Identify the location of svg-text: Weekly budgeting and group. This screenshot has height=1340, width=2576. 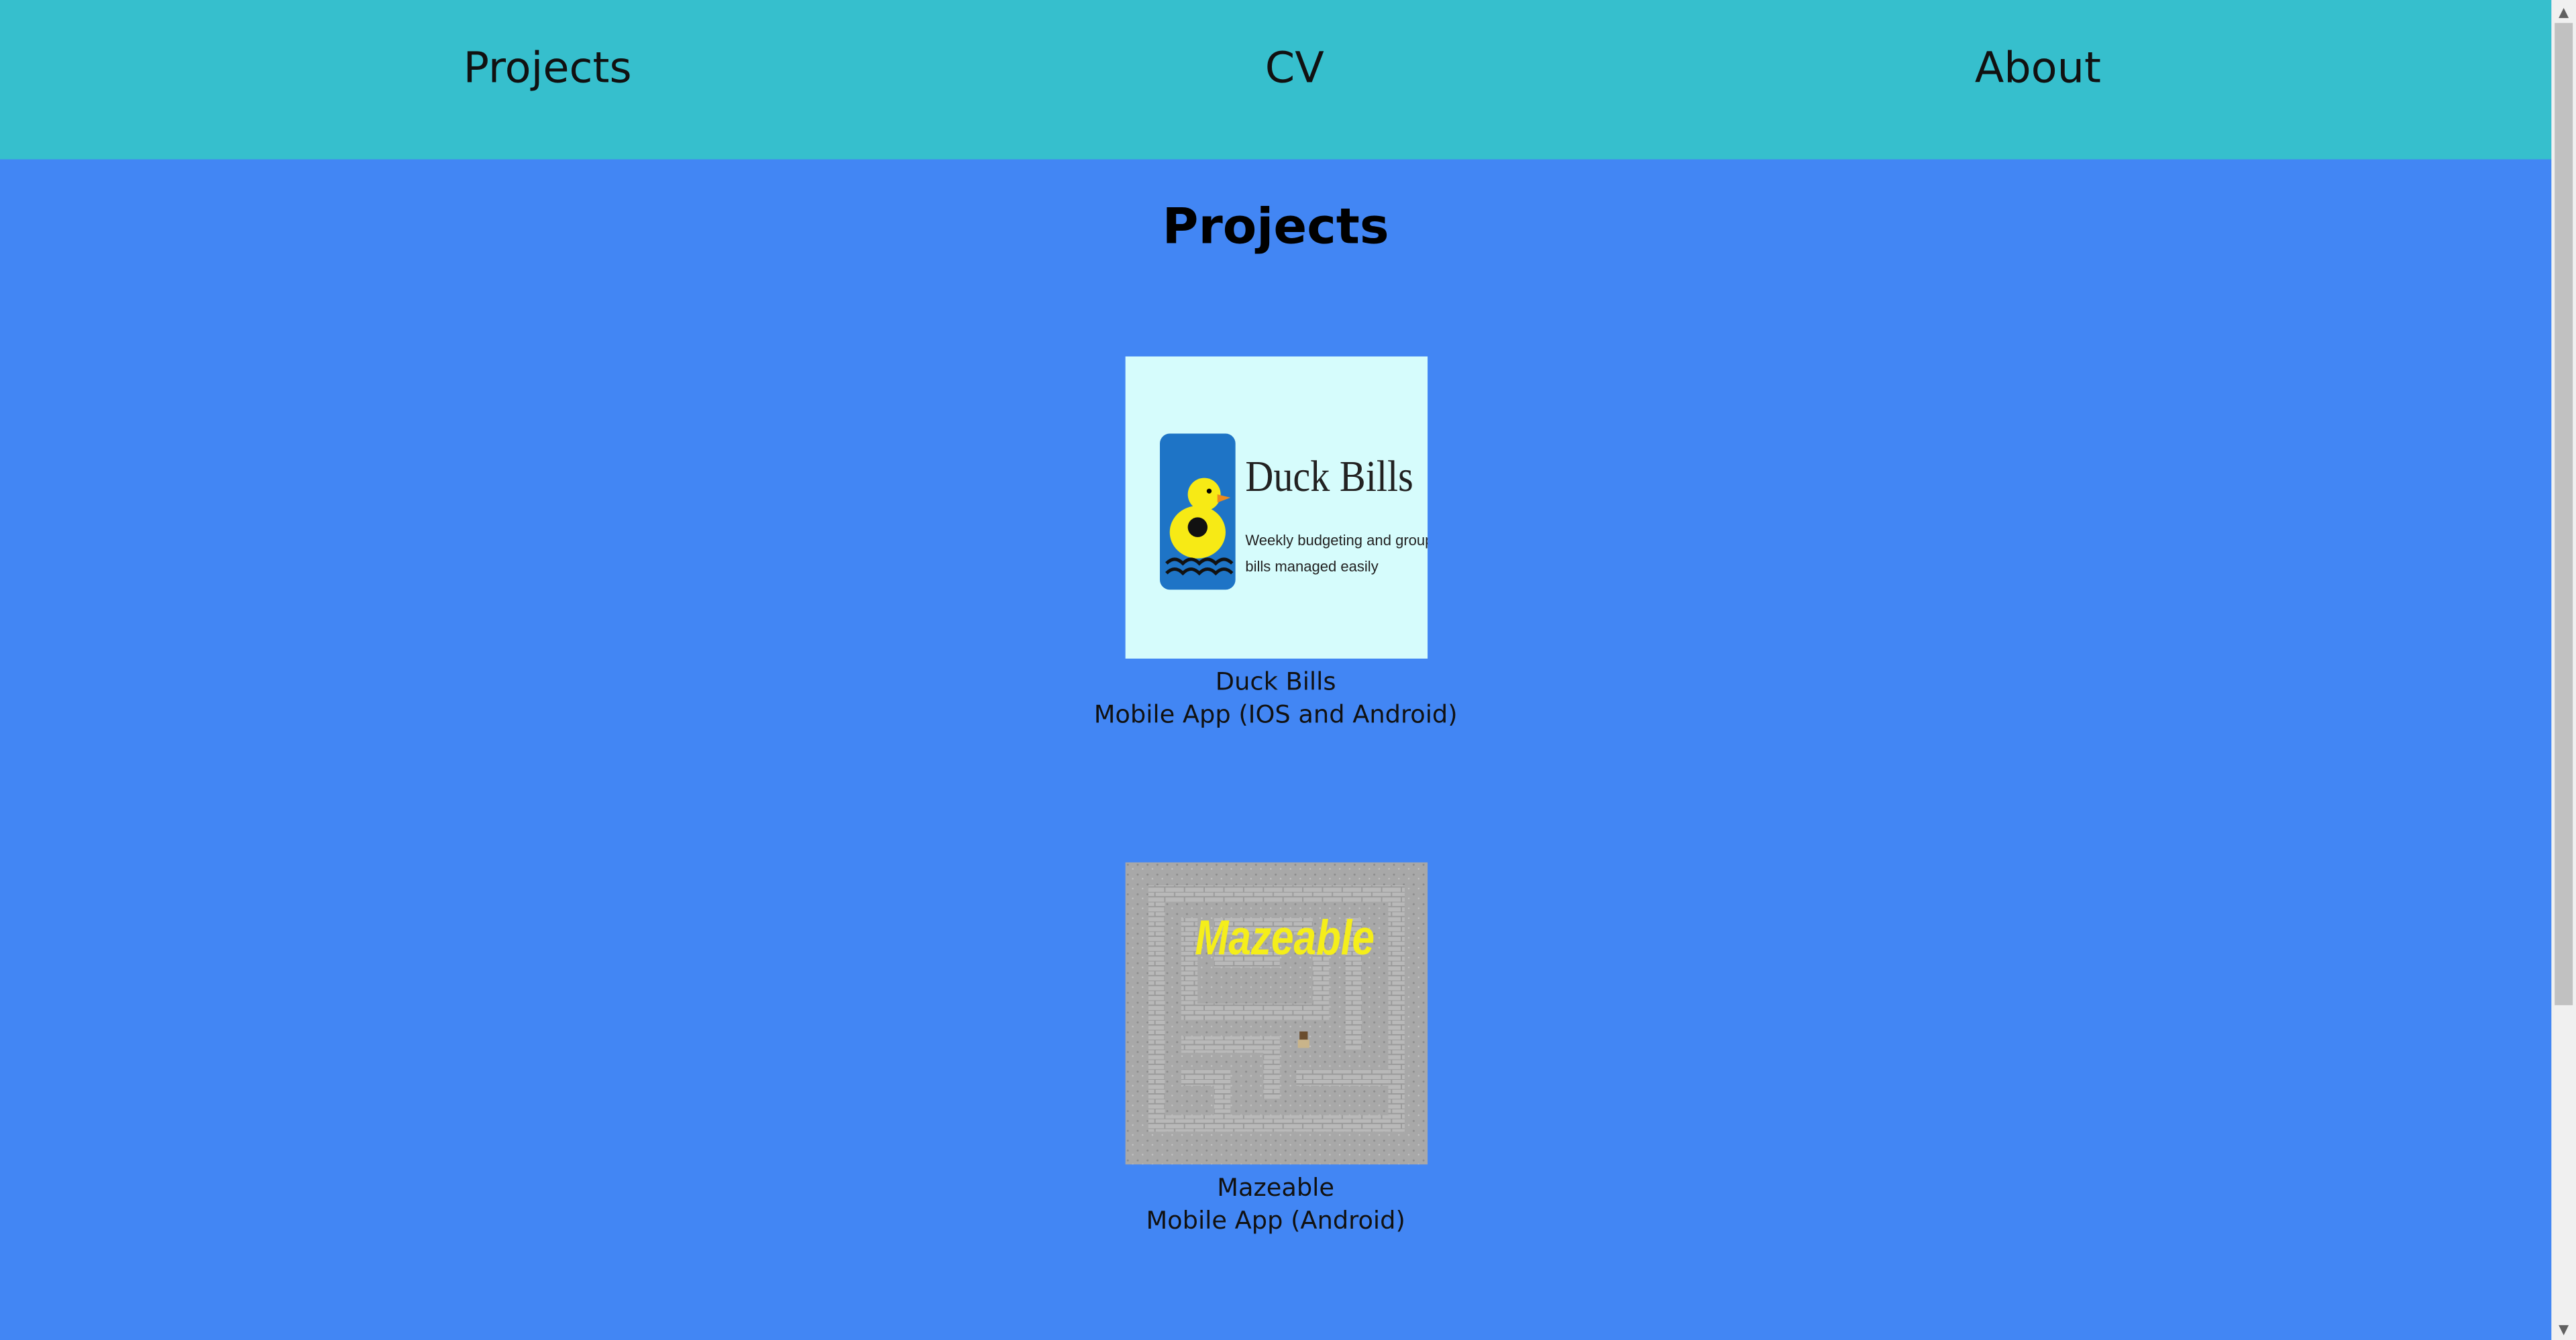
(1335, 540).